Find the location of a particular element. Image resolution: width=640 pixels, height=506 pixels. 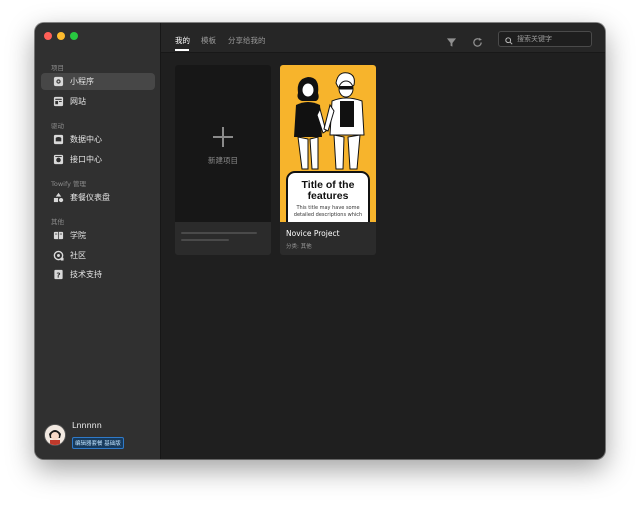

sidebar-item-data-center: 数据中心 is located at coordinates (98, 139).